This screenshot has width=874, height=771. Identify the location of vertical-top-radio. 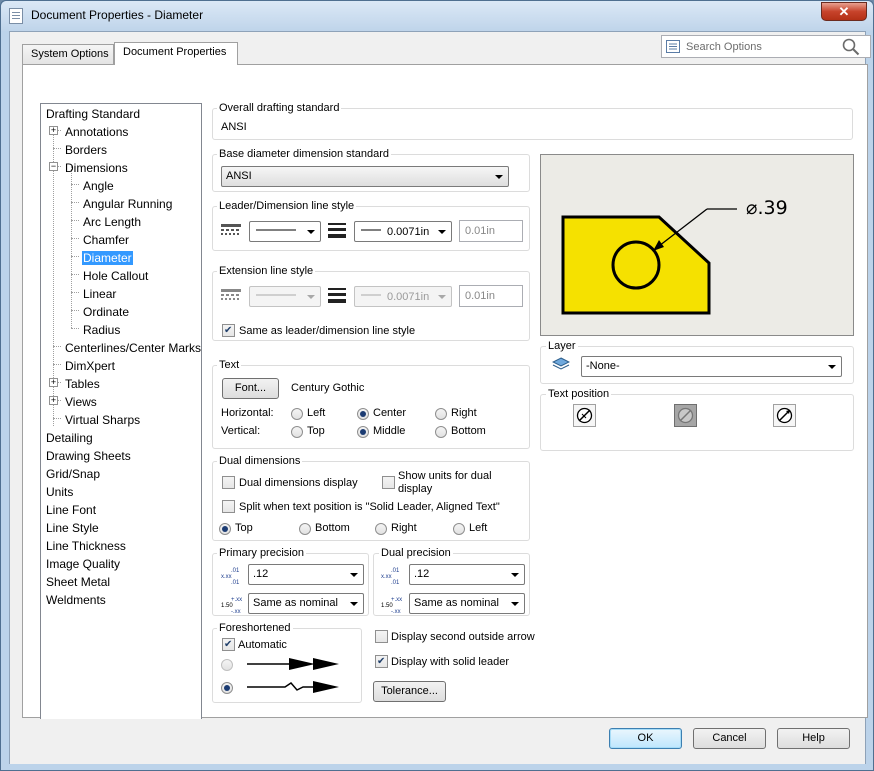
(297, 432).